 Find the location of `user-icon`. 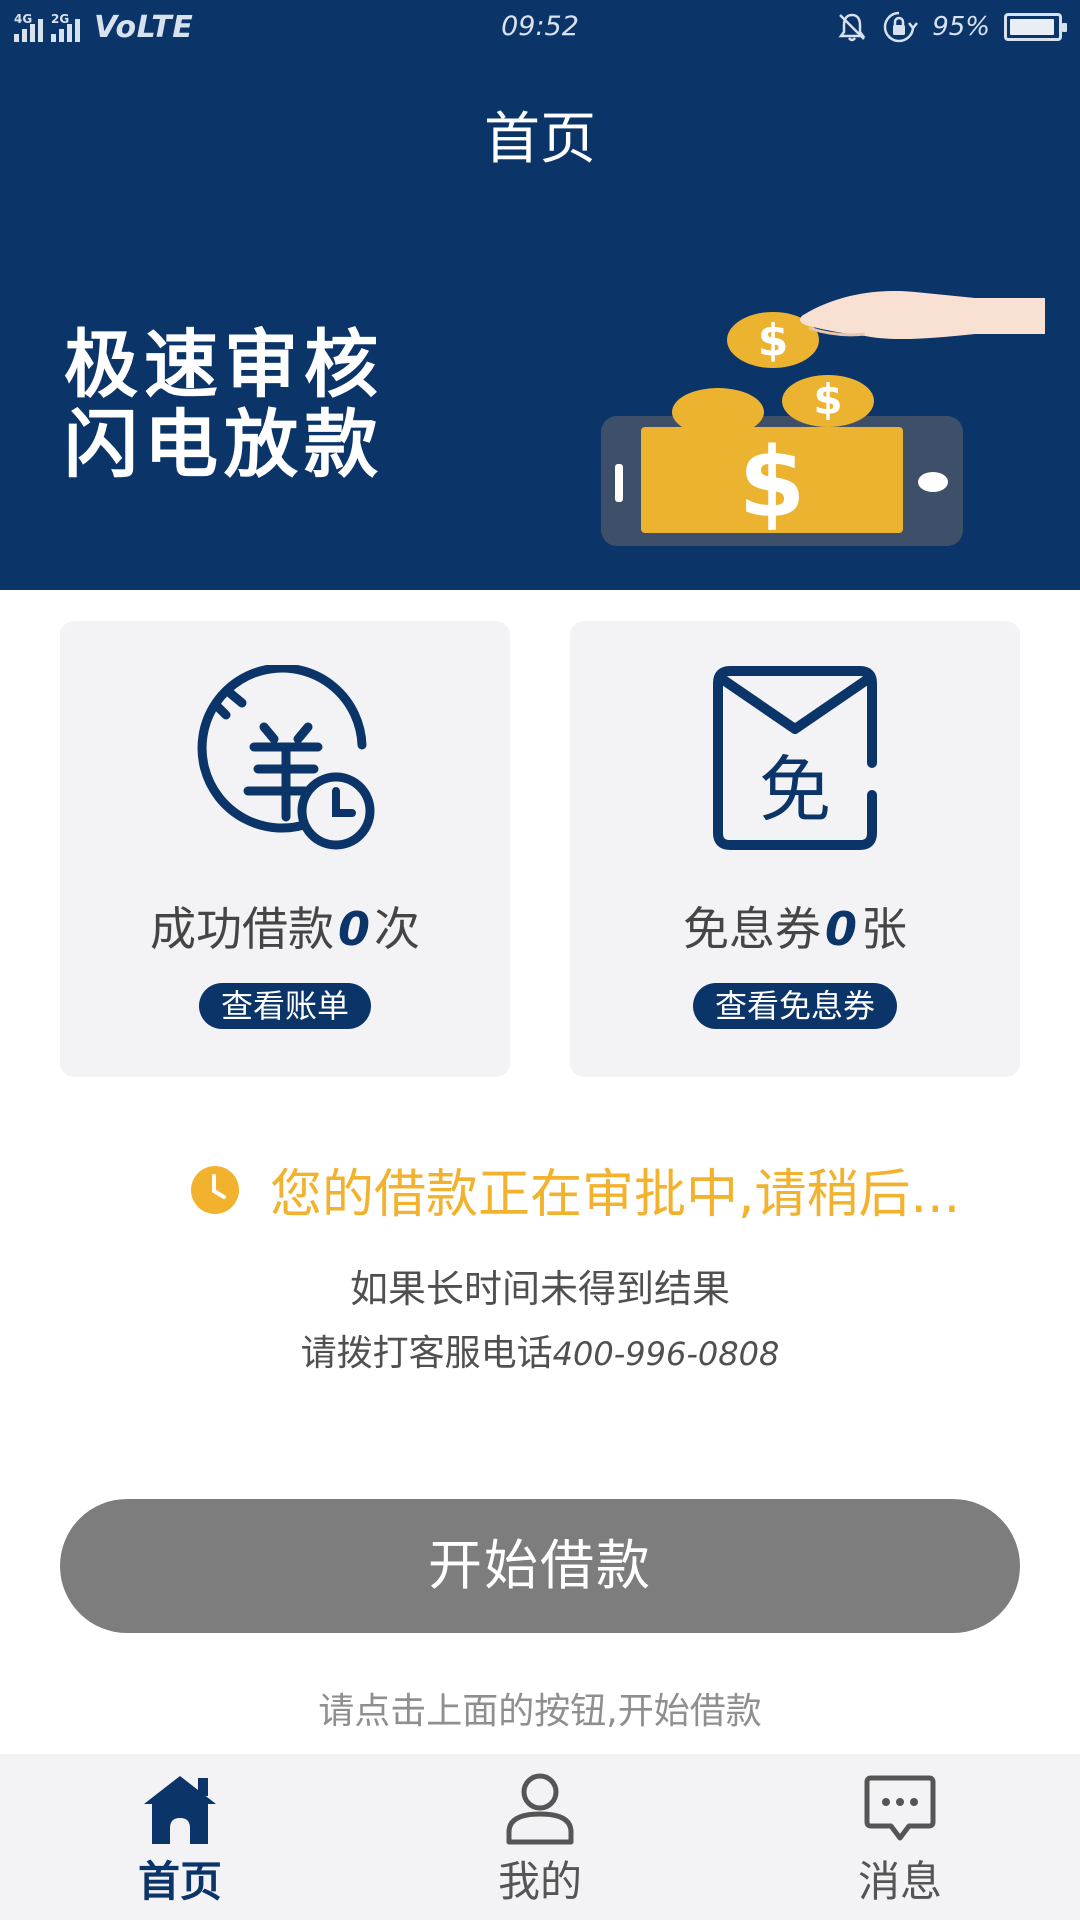

user-icon is located at coordinates (540, 1809).